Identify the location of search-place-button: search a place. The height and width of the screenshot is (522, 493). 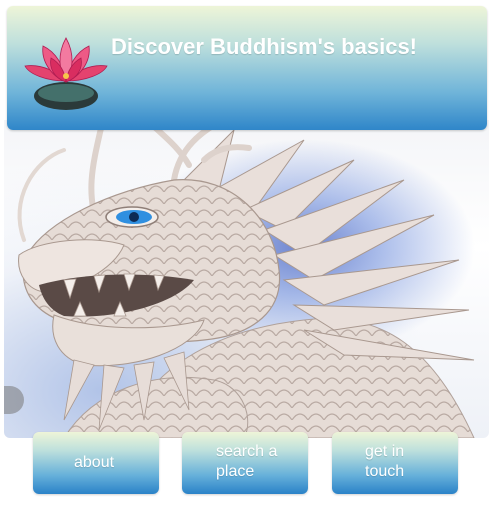
(245, 463).